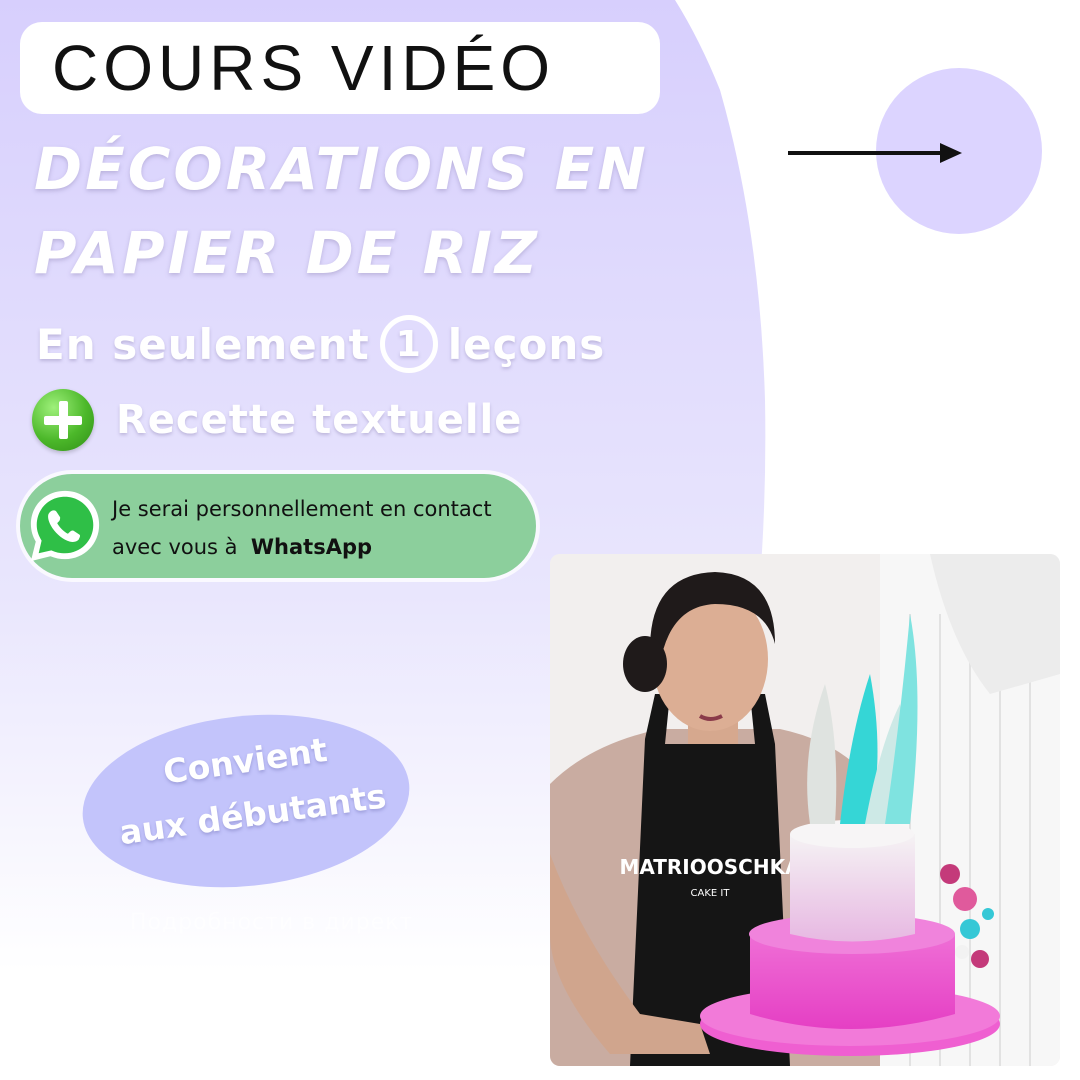 Image resolution: width=1080 pixels, height=1080 pixels. Describe the element at coordinates (408, 344) in the screenshot. I see `lesson-count-badge: 1` at that location.